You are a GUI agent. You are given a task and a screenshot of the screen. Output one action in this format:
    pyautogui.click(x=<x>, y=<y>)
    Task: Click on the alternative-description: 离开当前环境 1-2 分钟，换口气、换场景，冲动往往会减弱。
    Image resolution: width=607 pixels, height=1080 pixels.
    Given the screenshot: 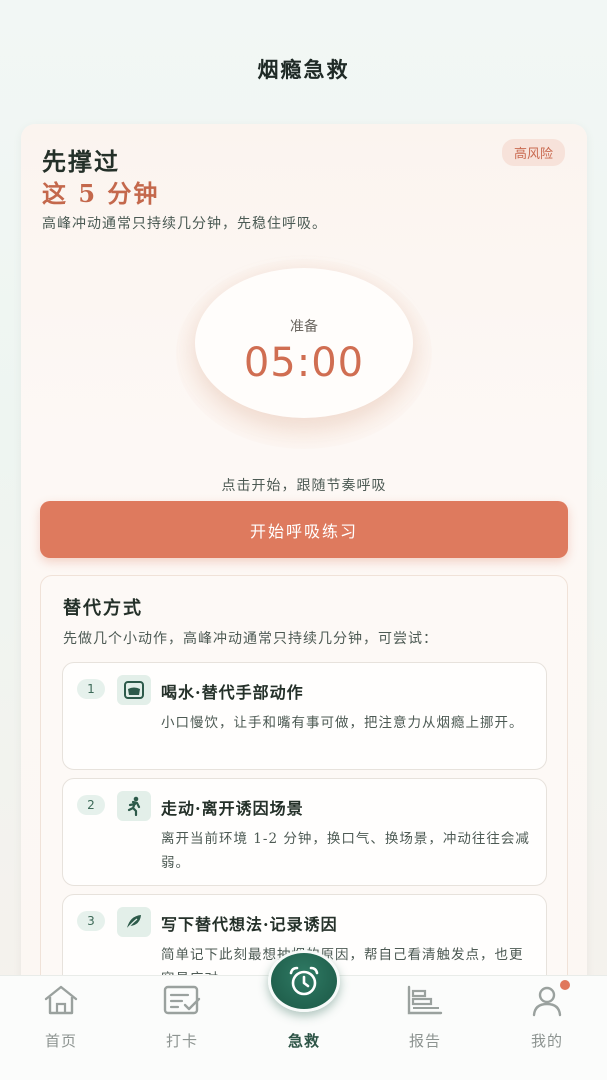 What is the action you would take?
    pyautogui.click(x=345, y=851)
    